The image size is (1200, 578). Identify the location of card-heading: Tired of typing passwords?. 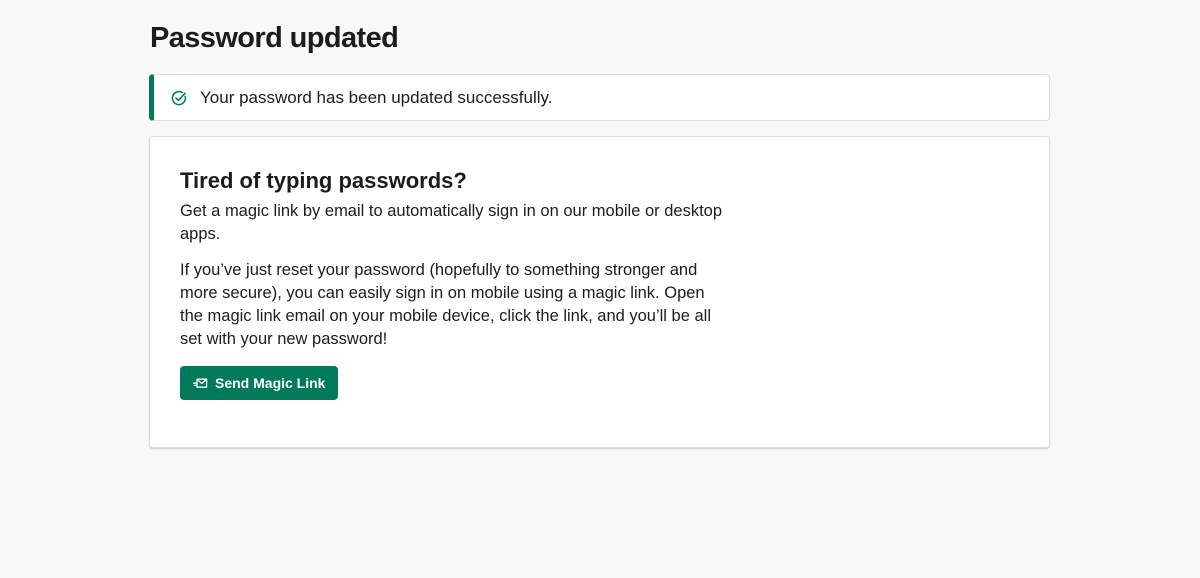
(323, 180).